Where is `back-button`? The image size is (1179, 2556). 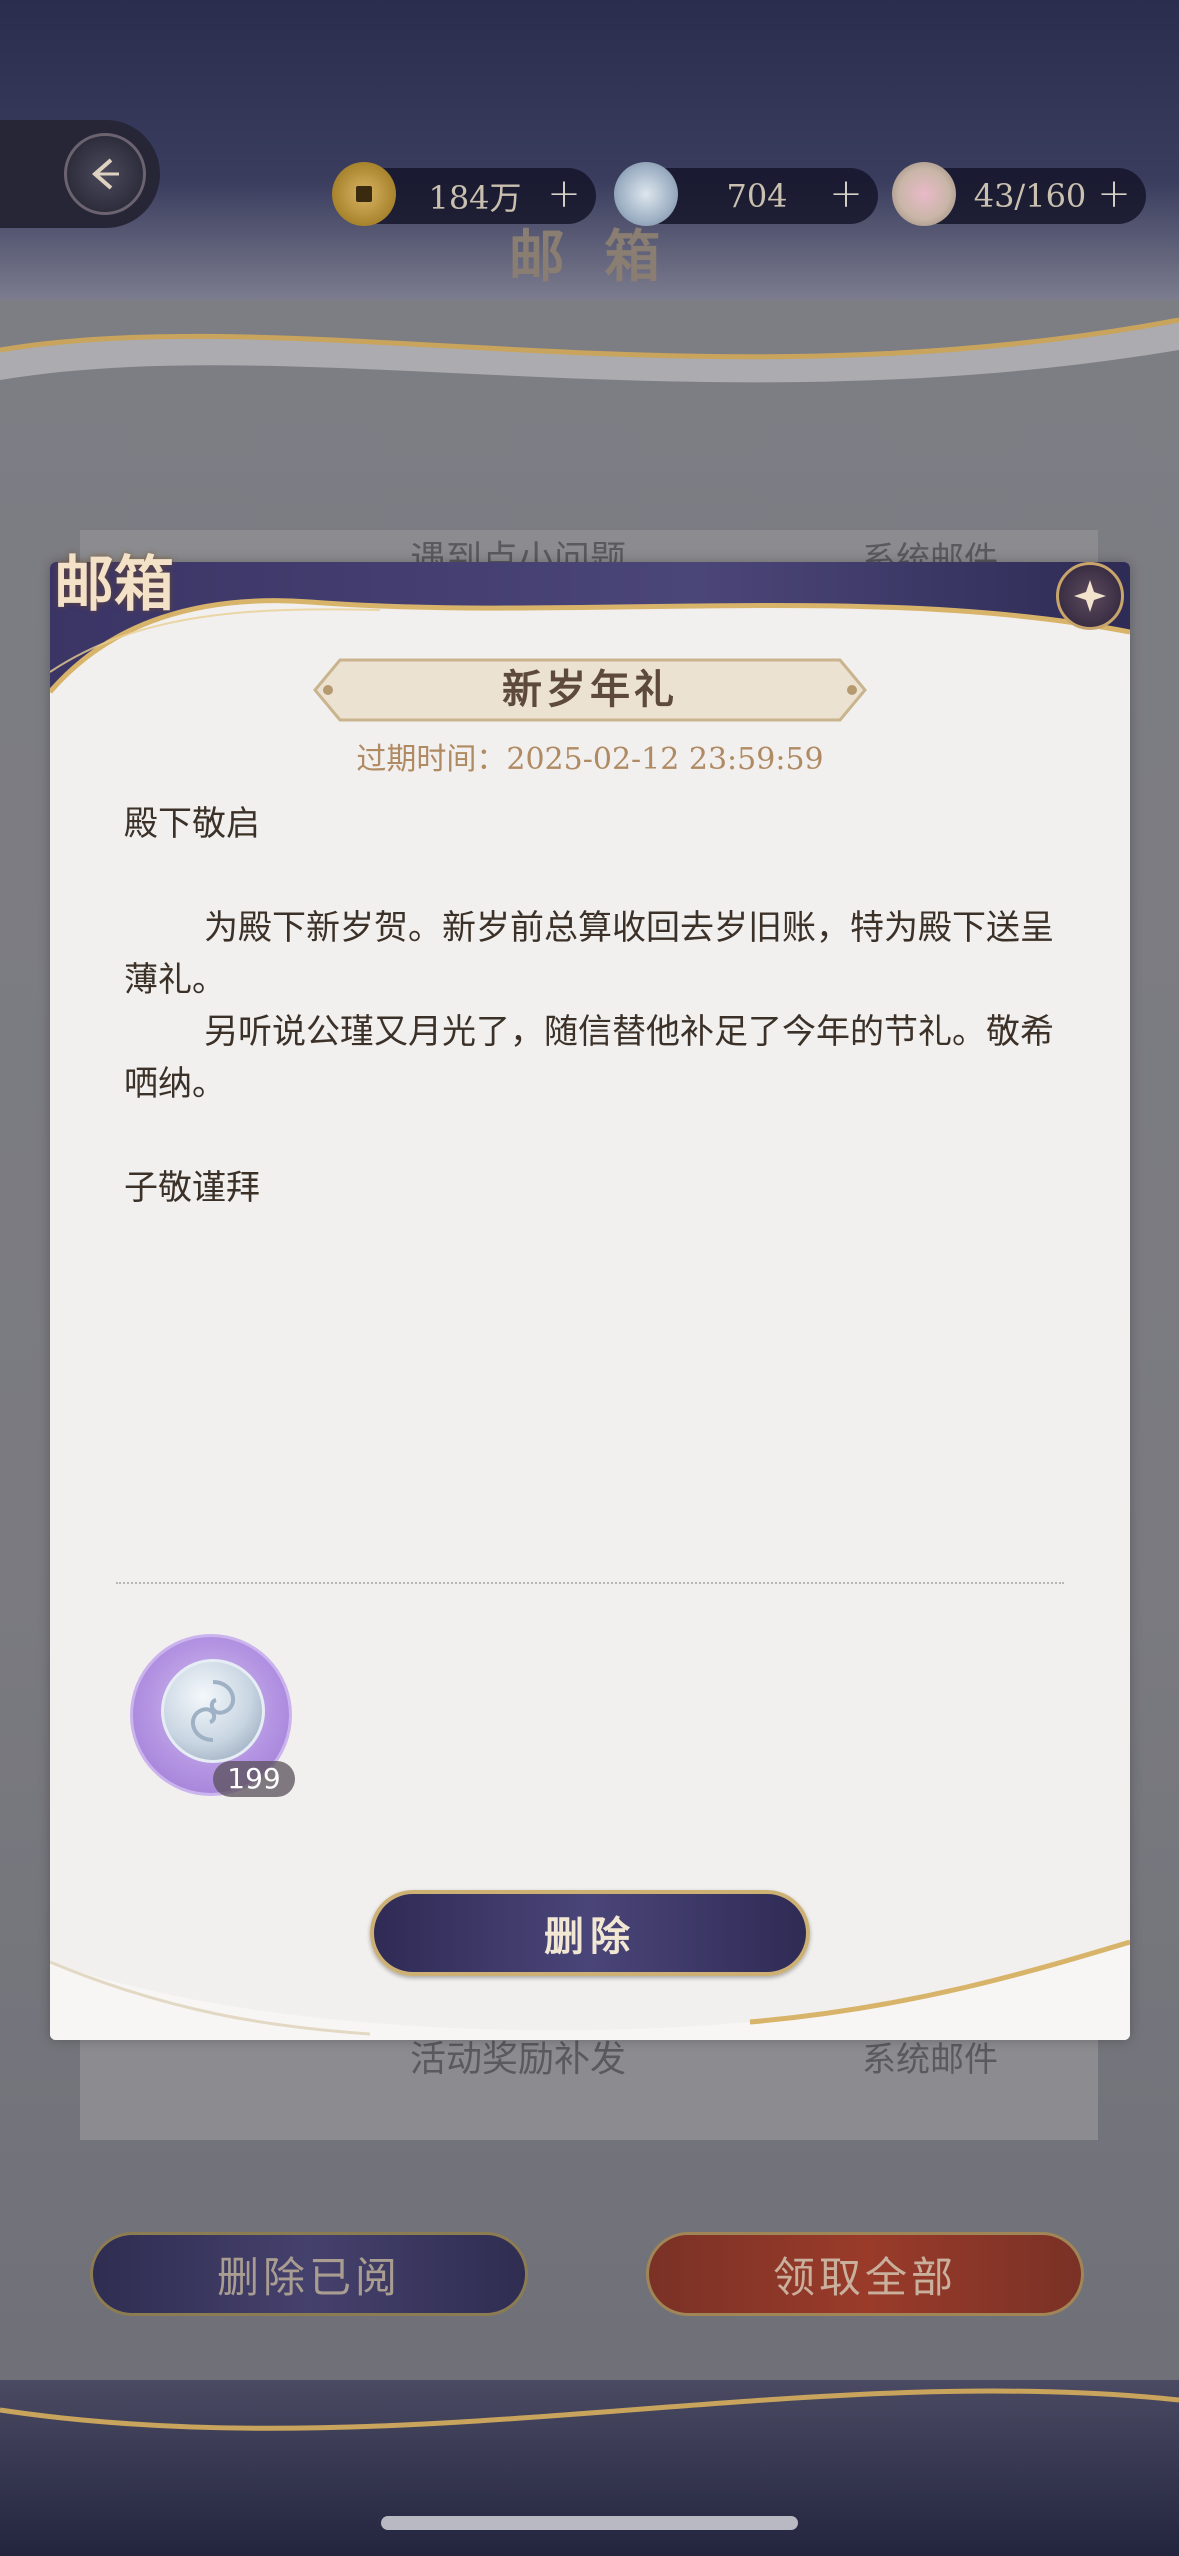
back-button is located at coordinates (80, 174).